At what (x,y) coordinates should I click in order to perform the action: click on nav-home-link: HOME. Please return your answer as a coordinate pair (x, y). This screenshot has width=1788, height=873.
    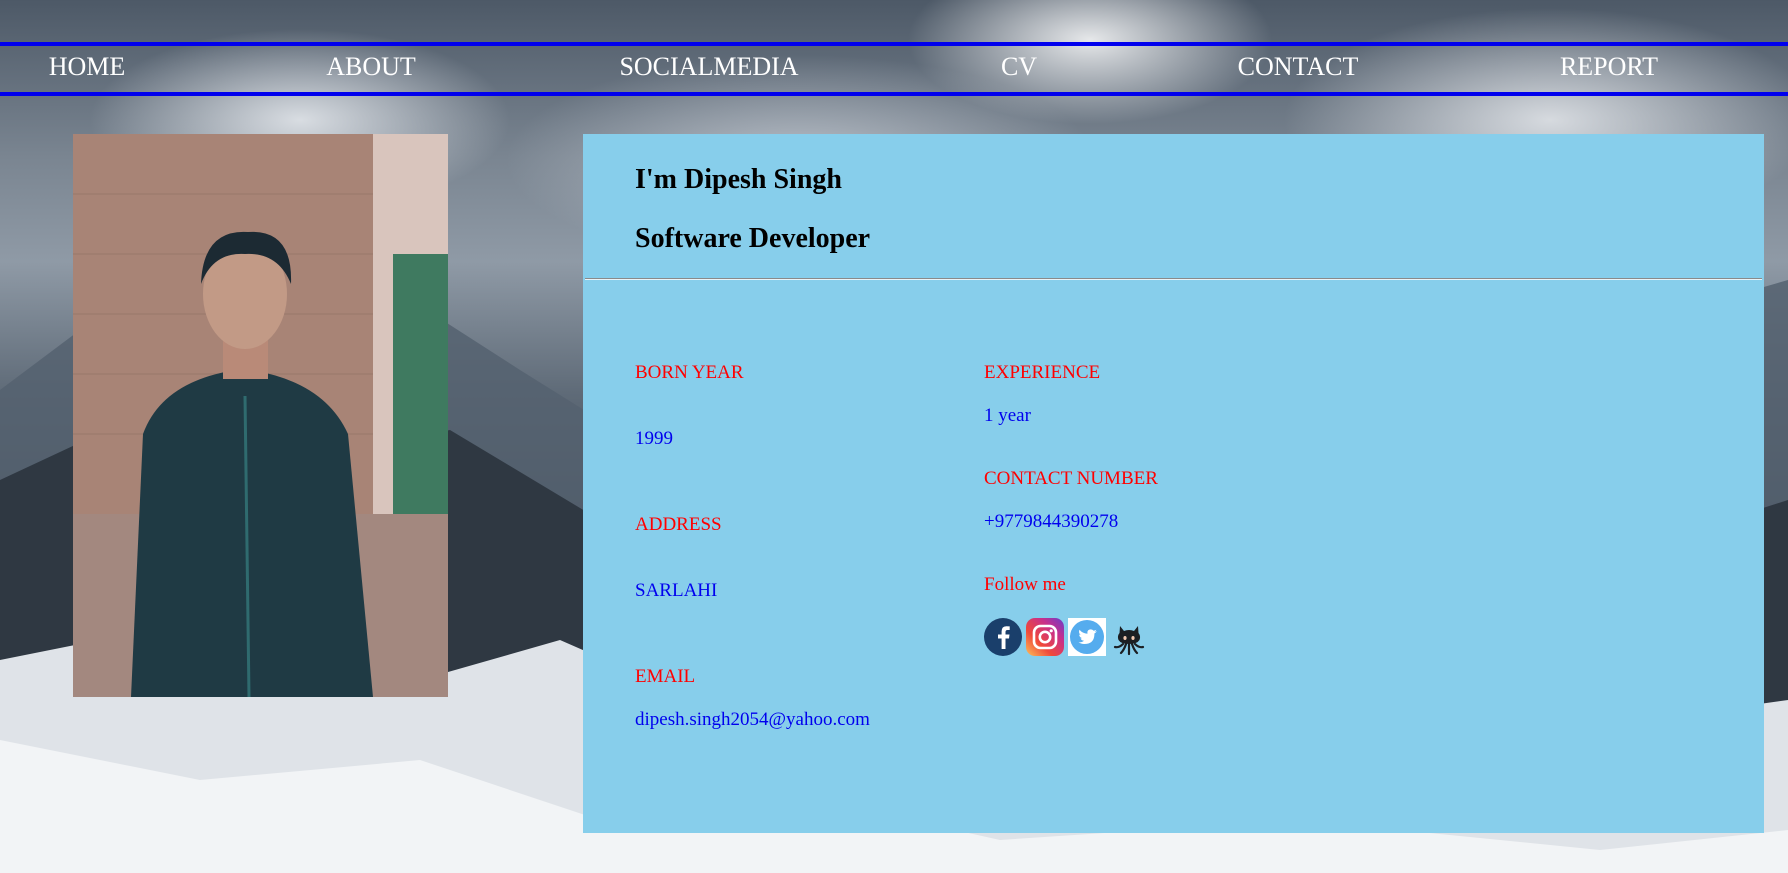
    Looking at the image, I should click on (87, 67).